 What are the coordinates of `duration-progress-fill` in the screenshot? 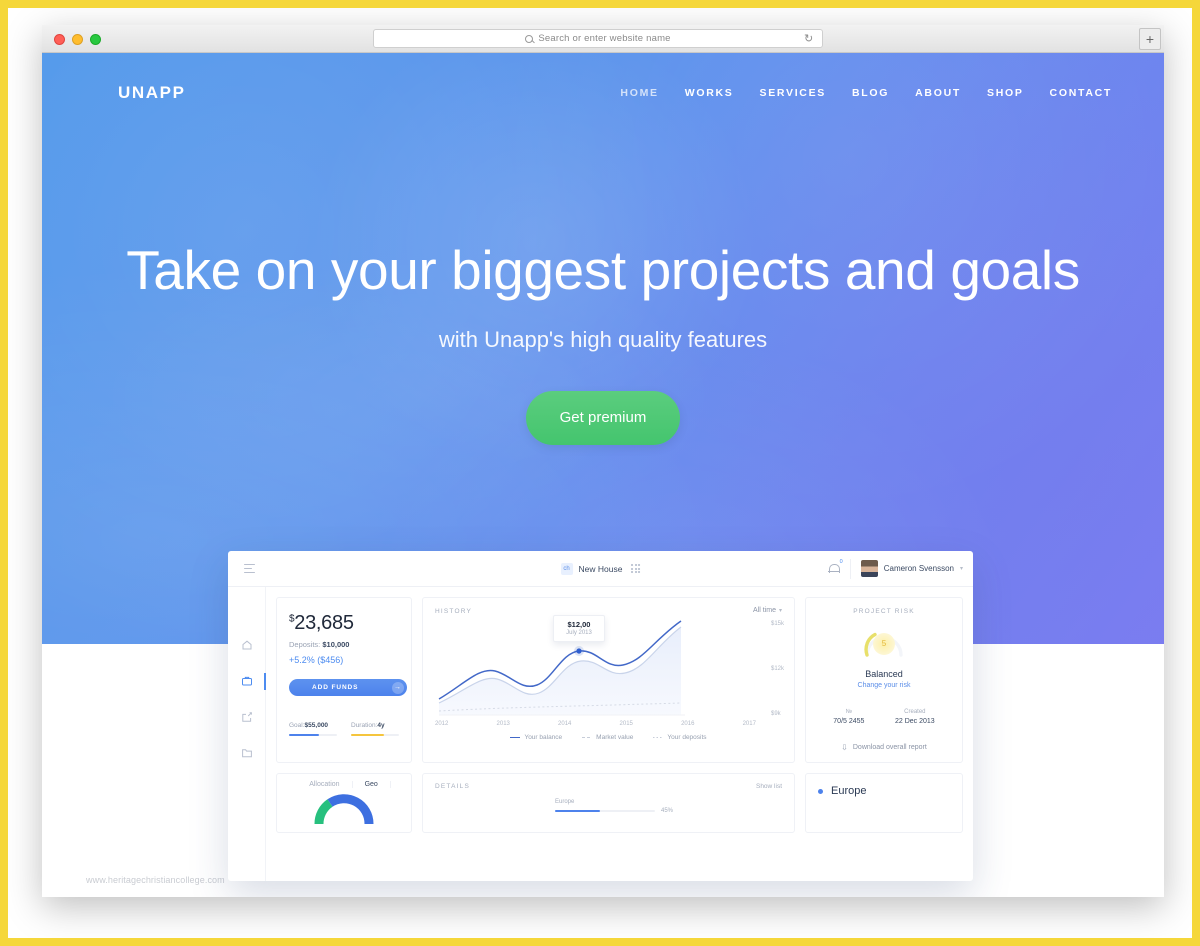 It's located at (367, 735).